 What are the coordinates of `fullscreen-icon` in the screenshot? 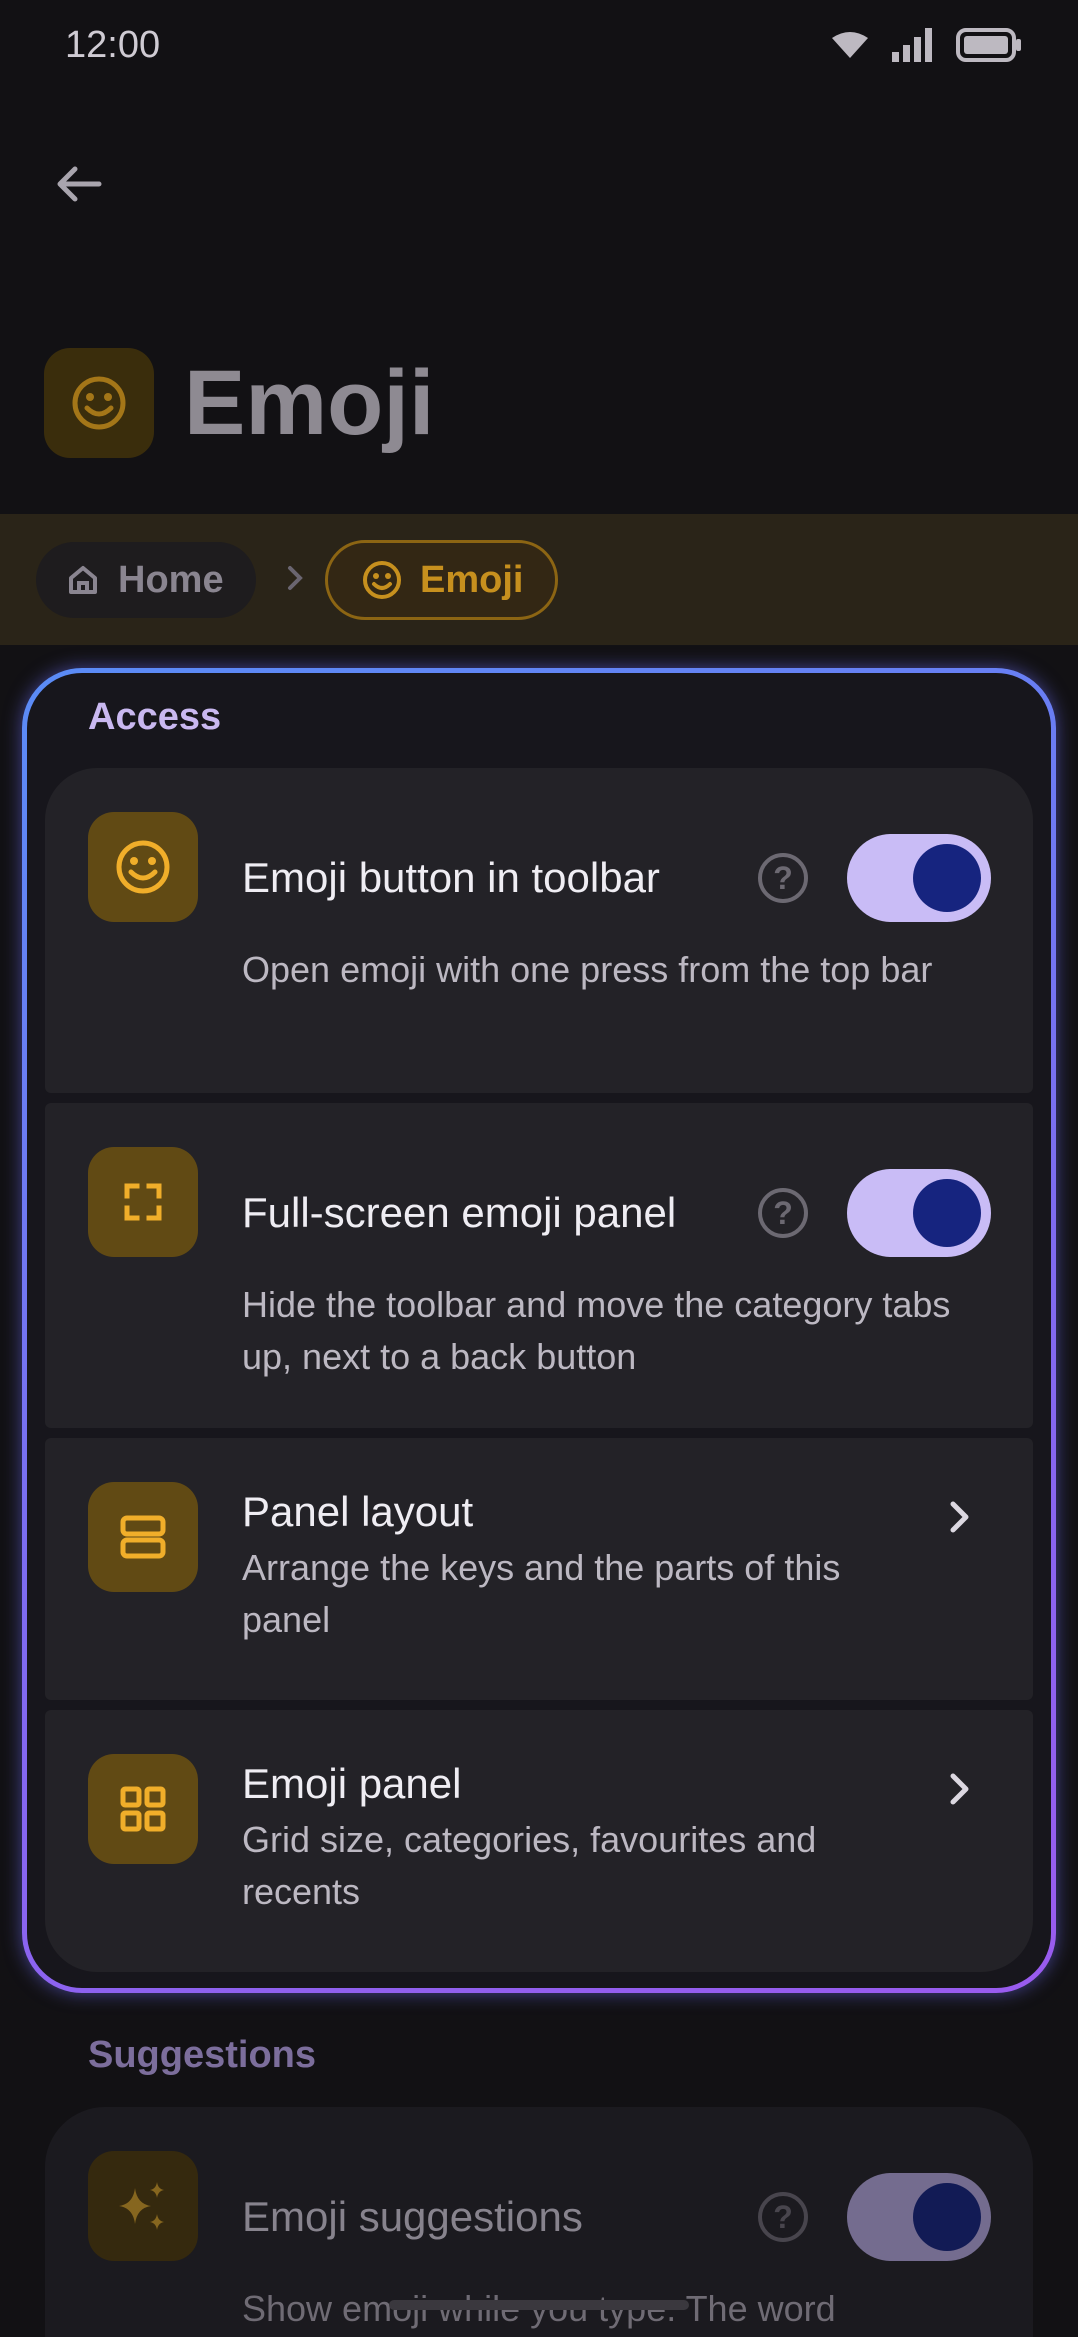 It's located at (143, 1202).